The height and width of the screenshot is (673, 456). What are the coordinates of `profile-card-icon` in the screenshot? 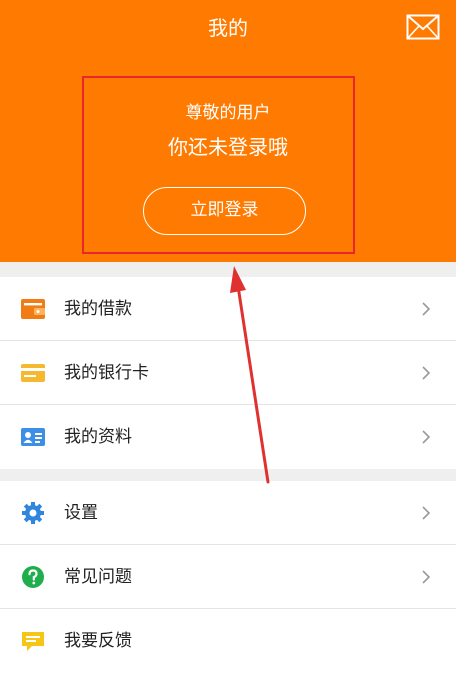 It's located at (33, 437).